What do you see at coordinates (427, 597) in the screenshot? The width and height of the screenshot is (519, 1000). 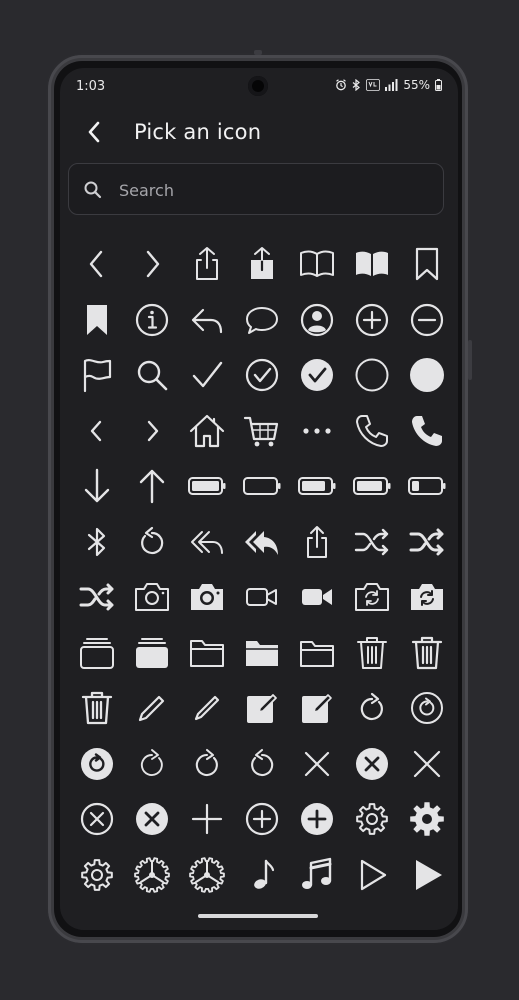 I see `icon-option-camera-rotate-filled` at bounding box center [427, 597].